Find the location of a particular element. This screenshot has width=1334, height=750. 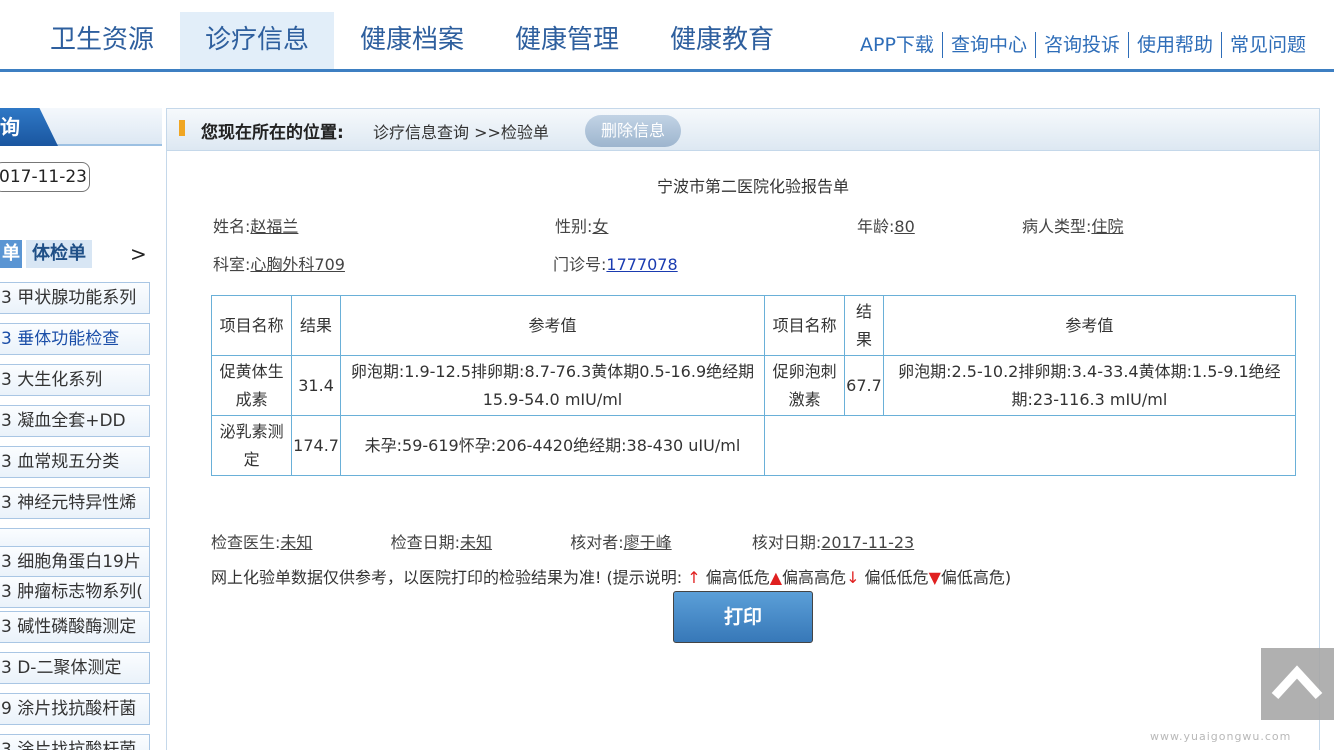

triangle-down-icon: ▼ is located at coordinates (934, 577).